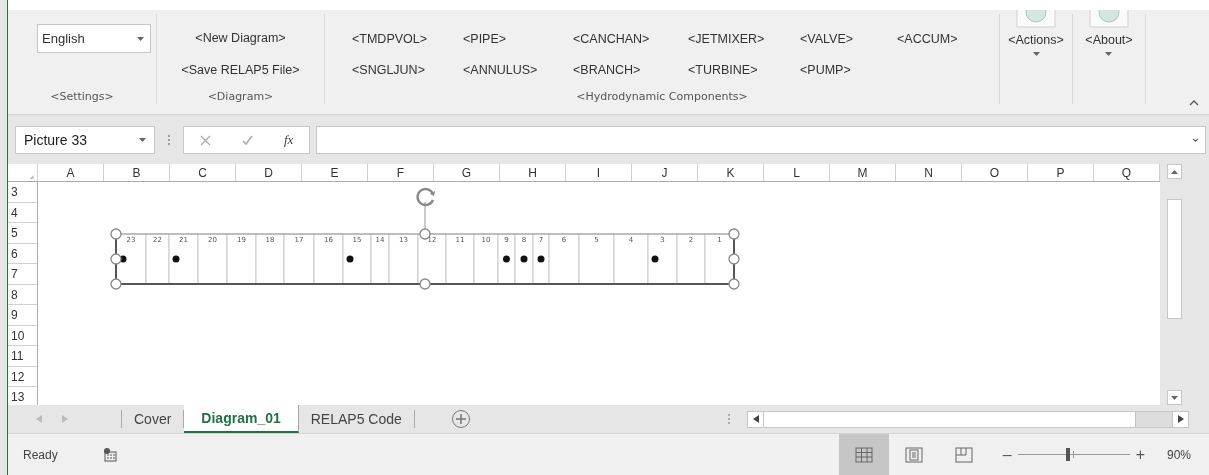 Image resolution: width=1209 pixels, height=475 pixels. I want to click on column-header: E, so click(335, 172).